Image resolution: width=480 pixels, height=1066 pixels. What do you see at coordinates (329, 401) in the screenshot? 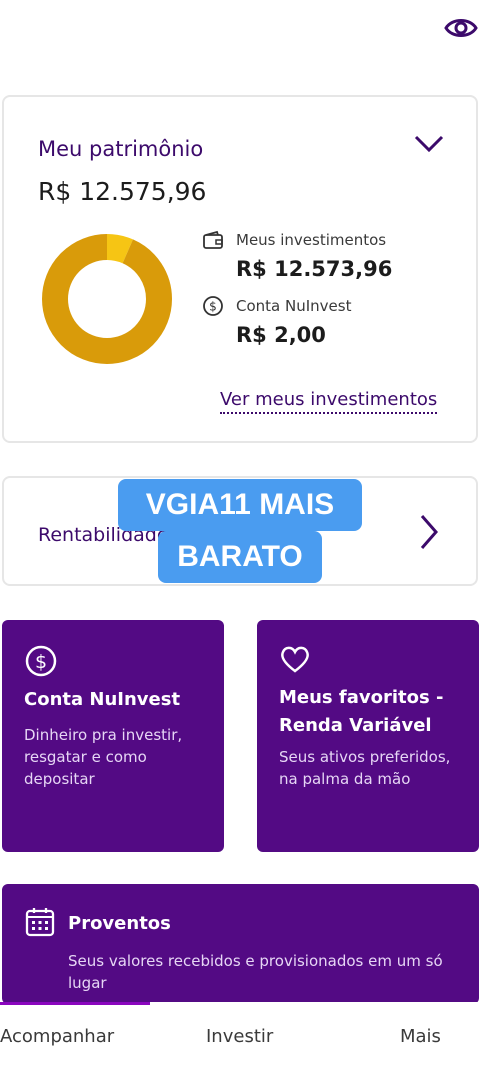
I see `ver-investimentos-link: Ver meus investimentos` at bounding box center [329, 401].